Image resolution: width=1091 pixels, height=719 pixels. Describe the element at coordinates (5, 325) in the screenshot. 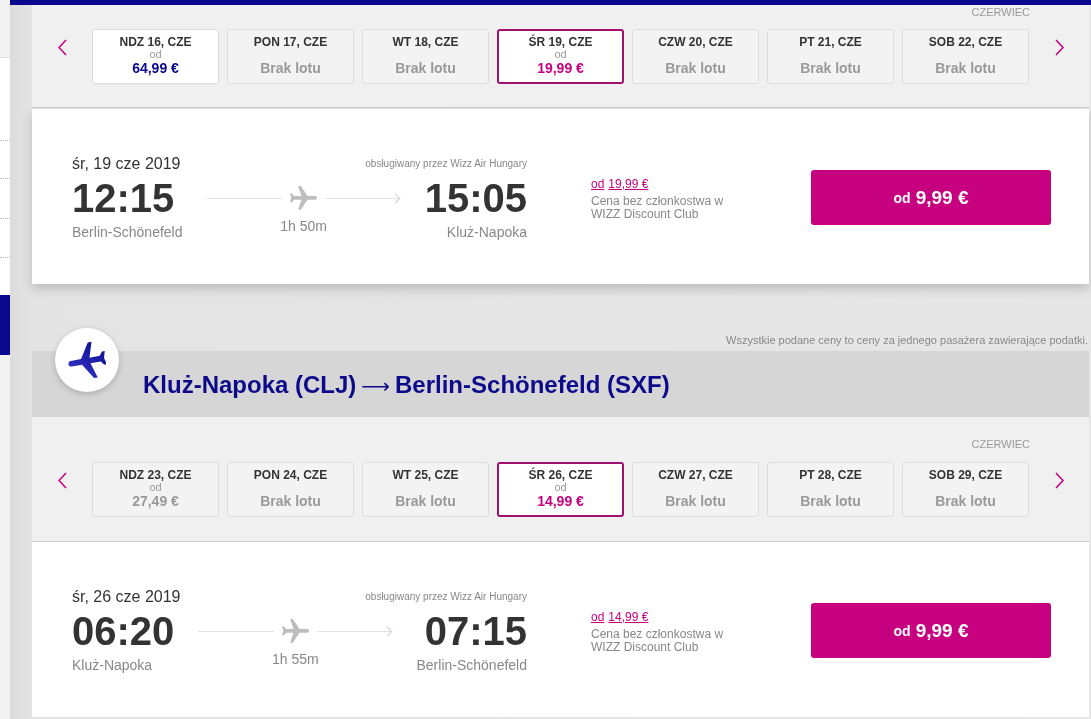

I see `sidebar-highlight` at that location.